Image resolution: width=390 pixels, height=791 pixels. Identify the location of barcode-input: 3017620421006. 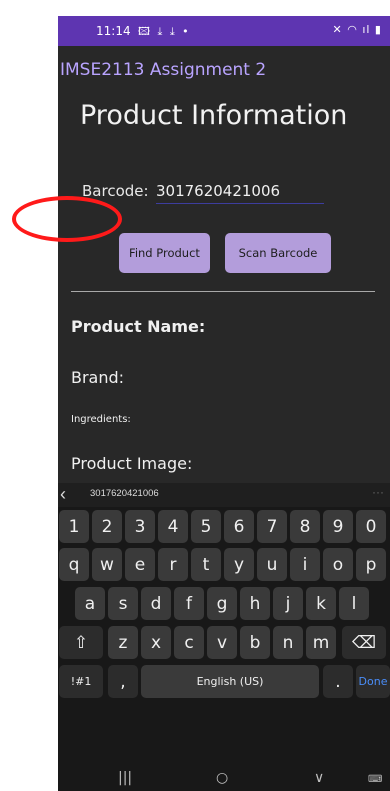
(240, 191).